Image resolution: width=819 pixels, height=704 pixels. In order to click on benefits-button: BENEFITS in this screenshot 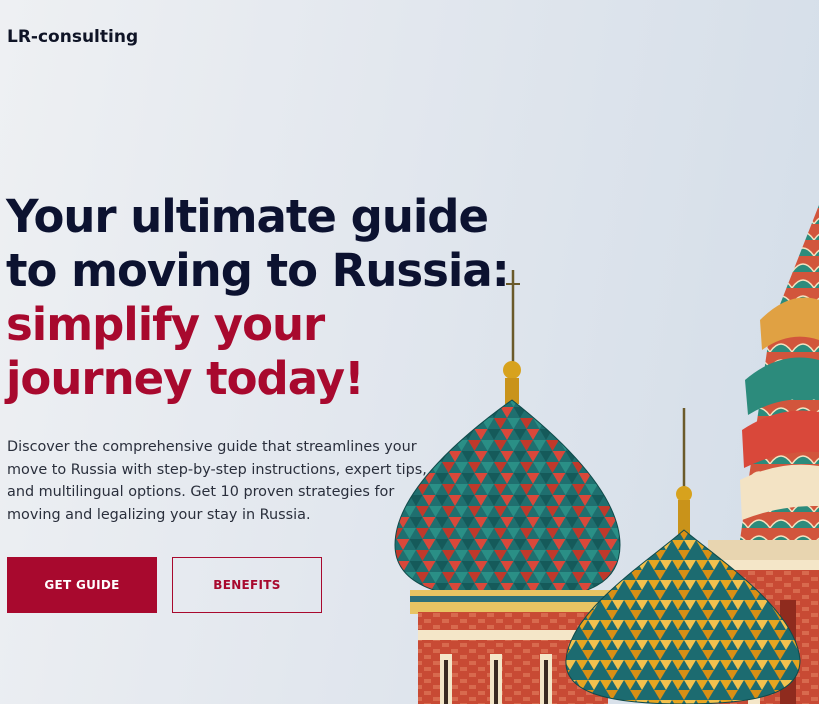, I will do `click(247, 585)`.